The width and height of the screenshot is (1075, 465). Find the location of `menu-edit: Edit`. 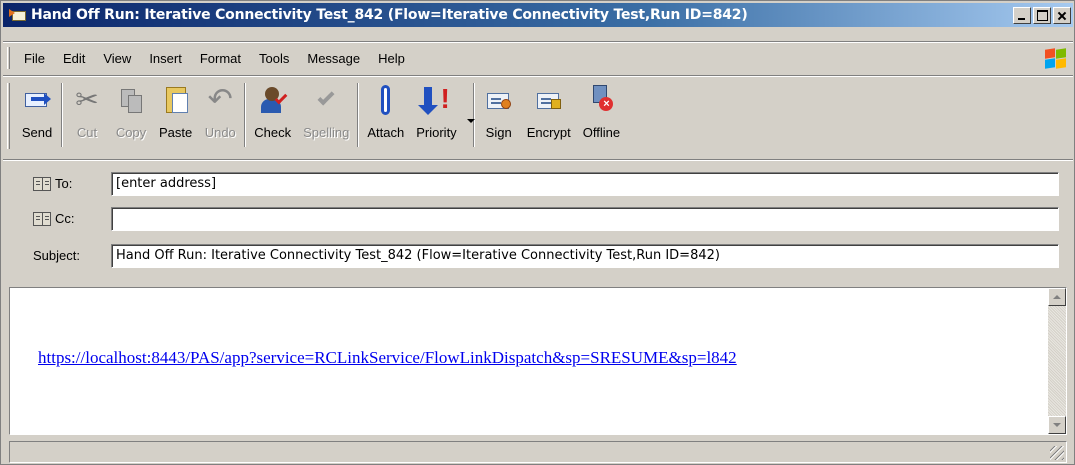

menu-edit: Edit is located at coordinates (74, 58).